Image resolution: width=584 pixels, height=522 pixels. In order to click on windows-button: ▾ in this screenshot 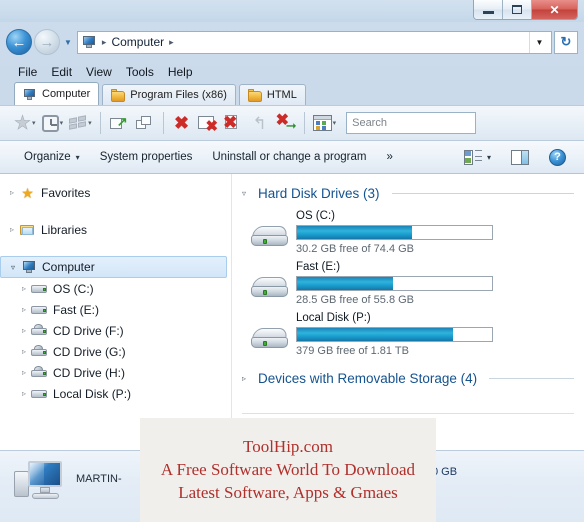, I will do `click(80, 123)`.